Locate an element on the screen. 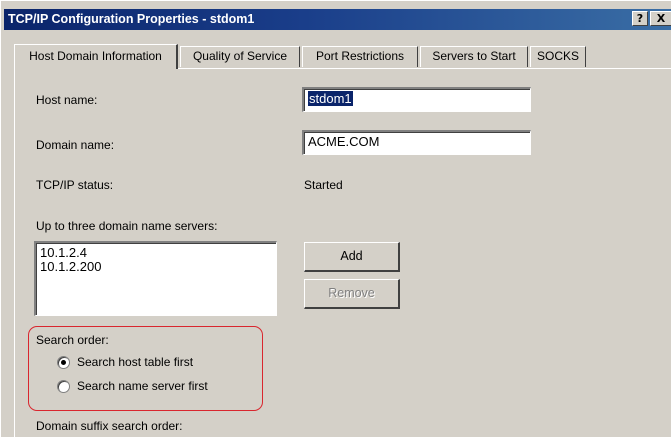 Image resolution: width=671 pixels, height=437 pixels. tcpip-status-label: TCP/IP status: is located at coordinates (75, 185).